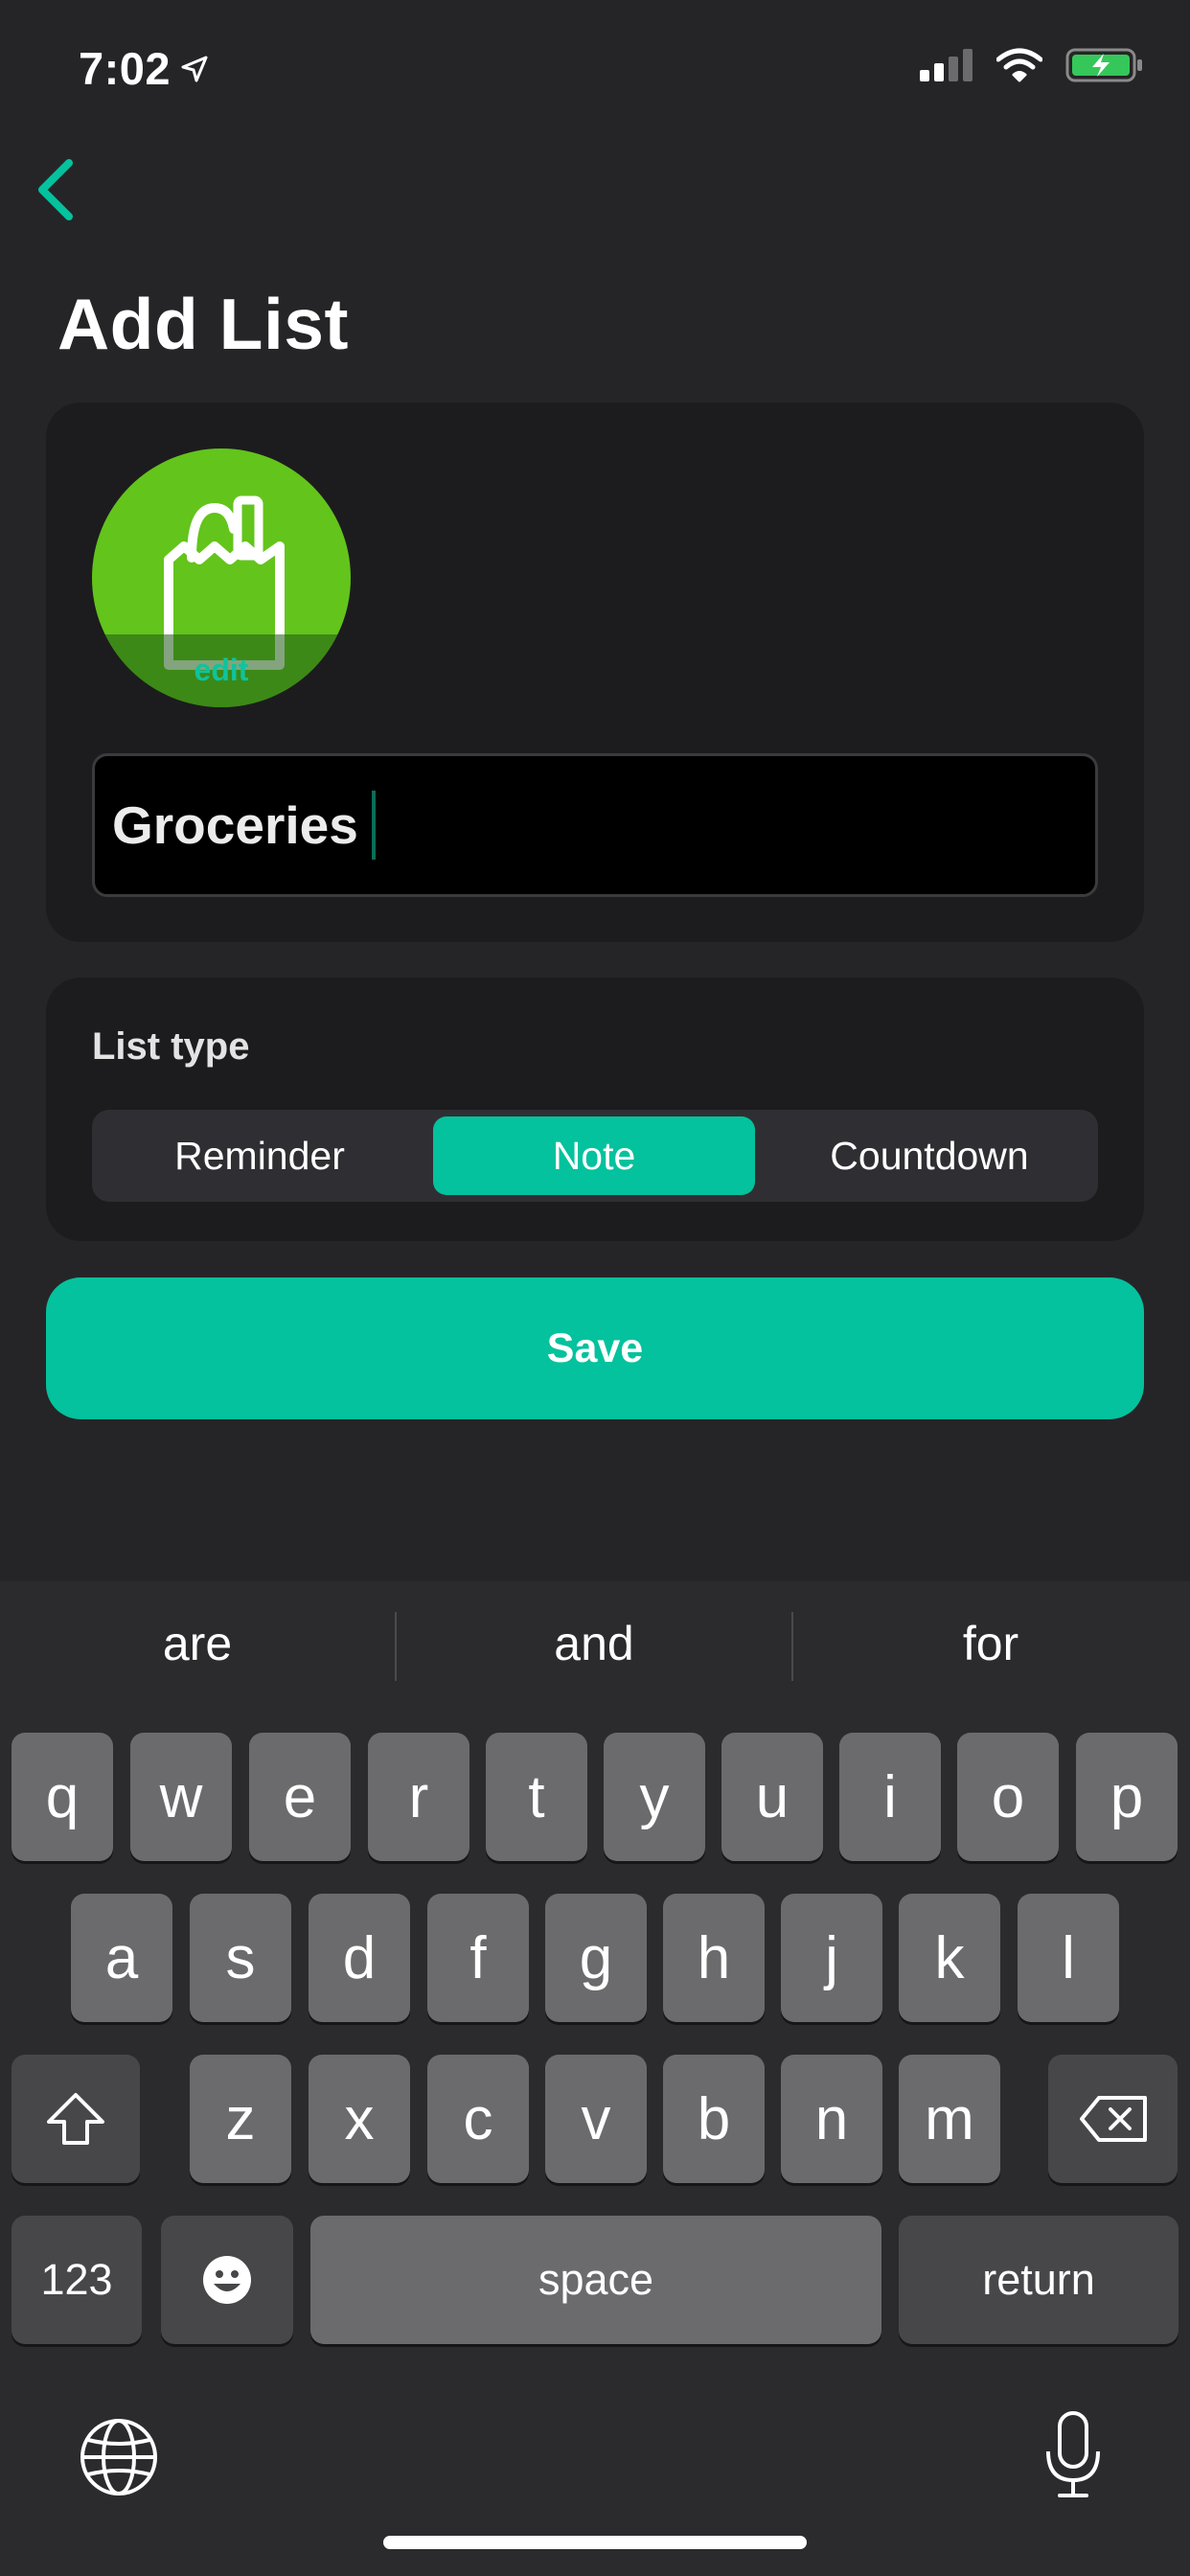  Describe the element at coordinates (359, 2119) in the screenshot. I see `key-x: x` at that location.